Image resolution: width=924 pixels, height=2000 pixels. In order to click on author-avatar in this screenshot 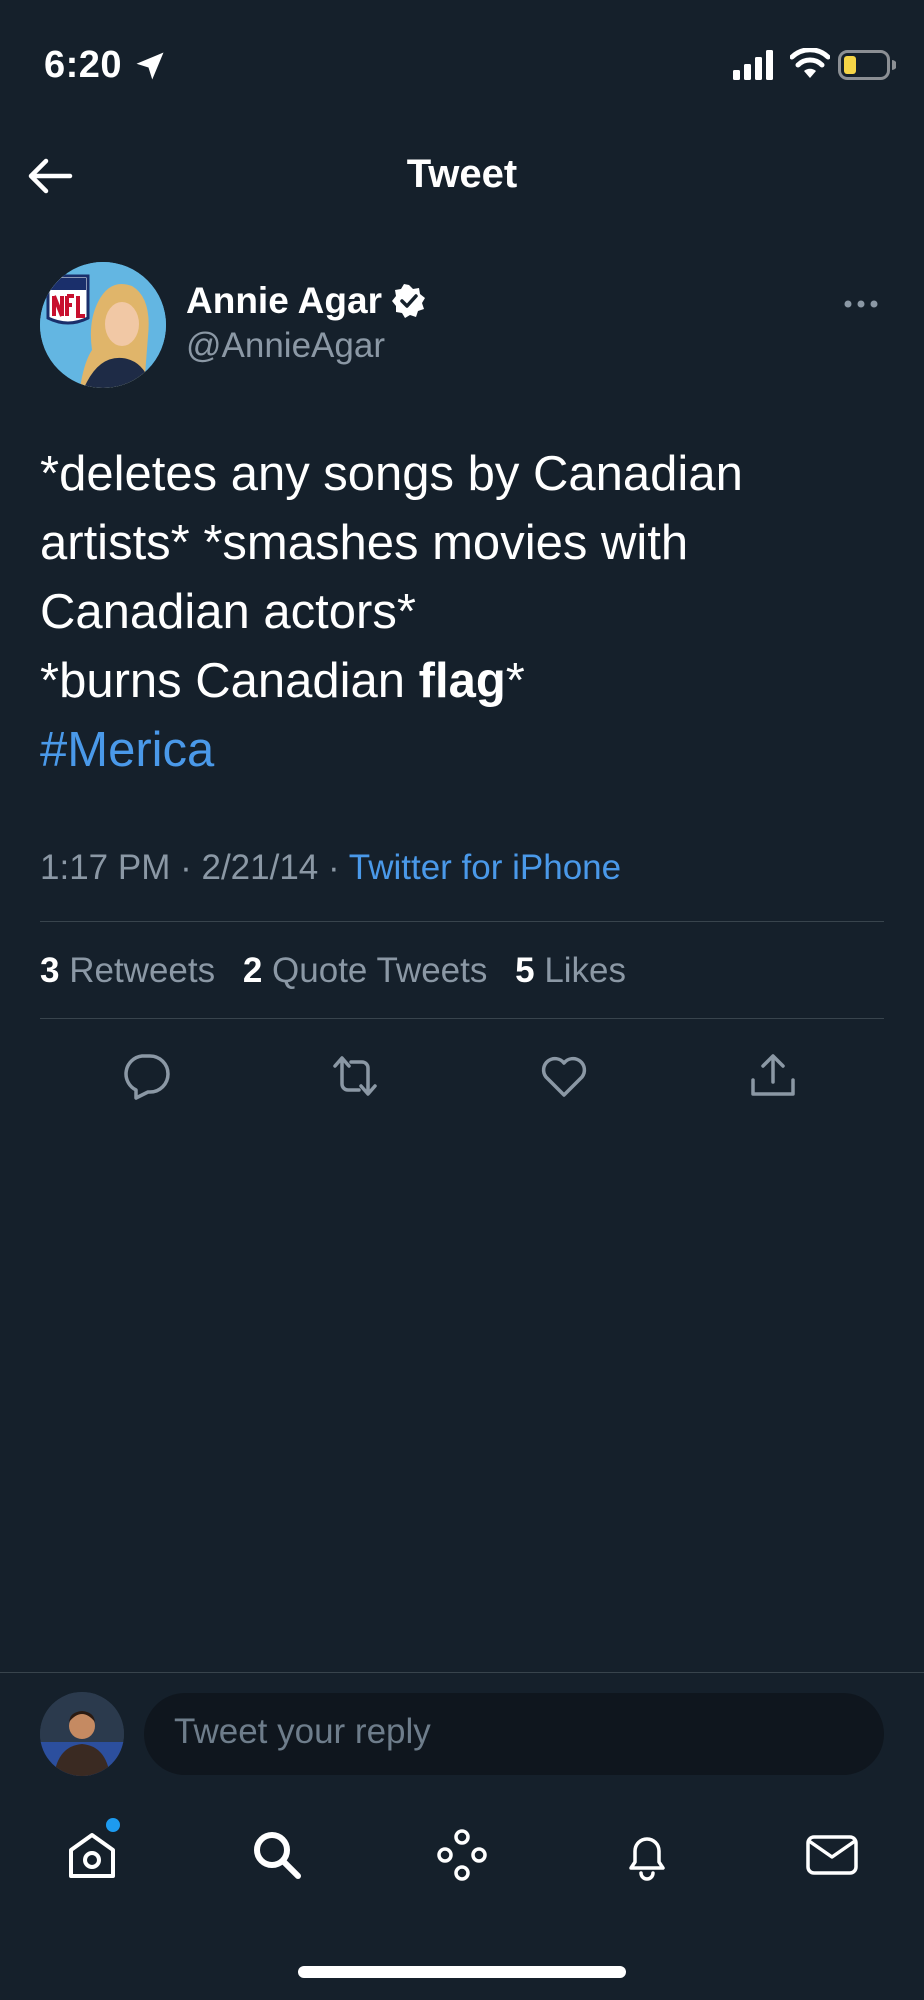, I will do `click(103, 325)`.